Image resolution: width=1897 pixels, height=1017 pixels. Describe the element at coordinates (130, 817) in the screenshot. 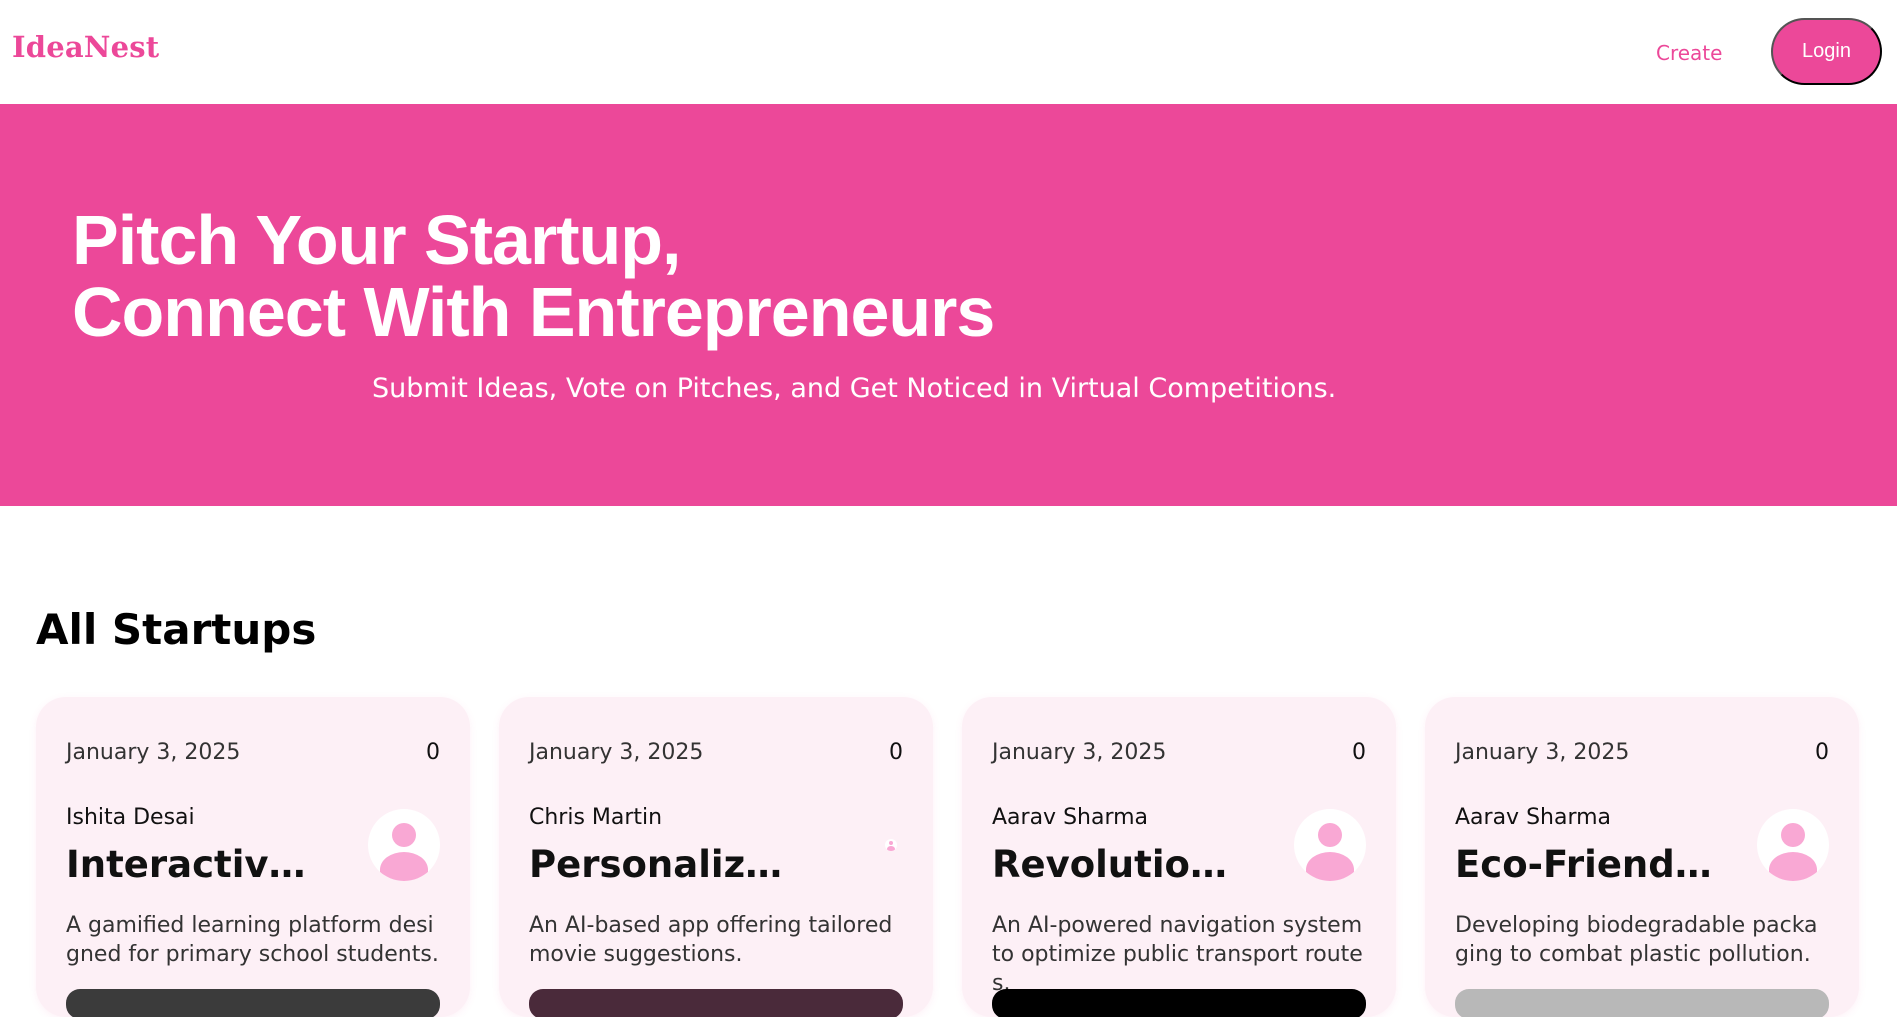

I see `card-author: Ishita Desai` at that location.